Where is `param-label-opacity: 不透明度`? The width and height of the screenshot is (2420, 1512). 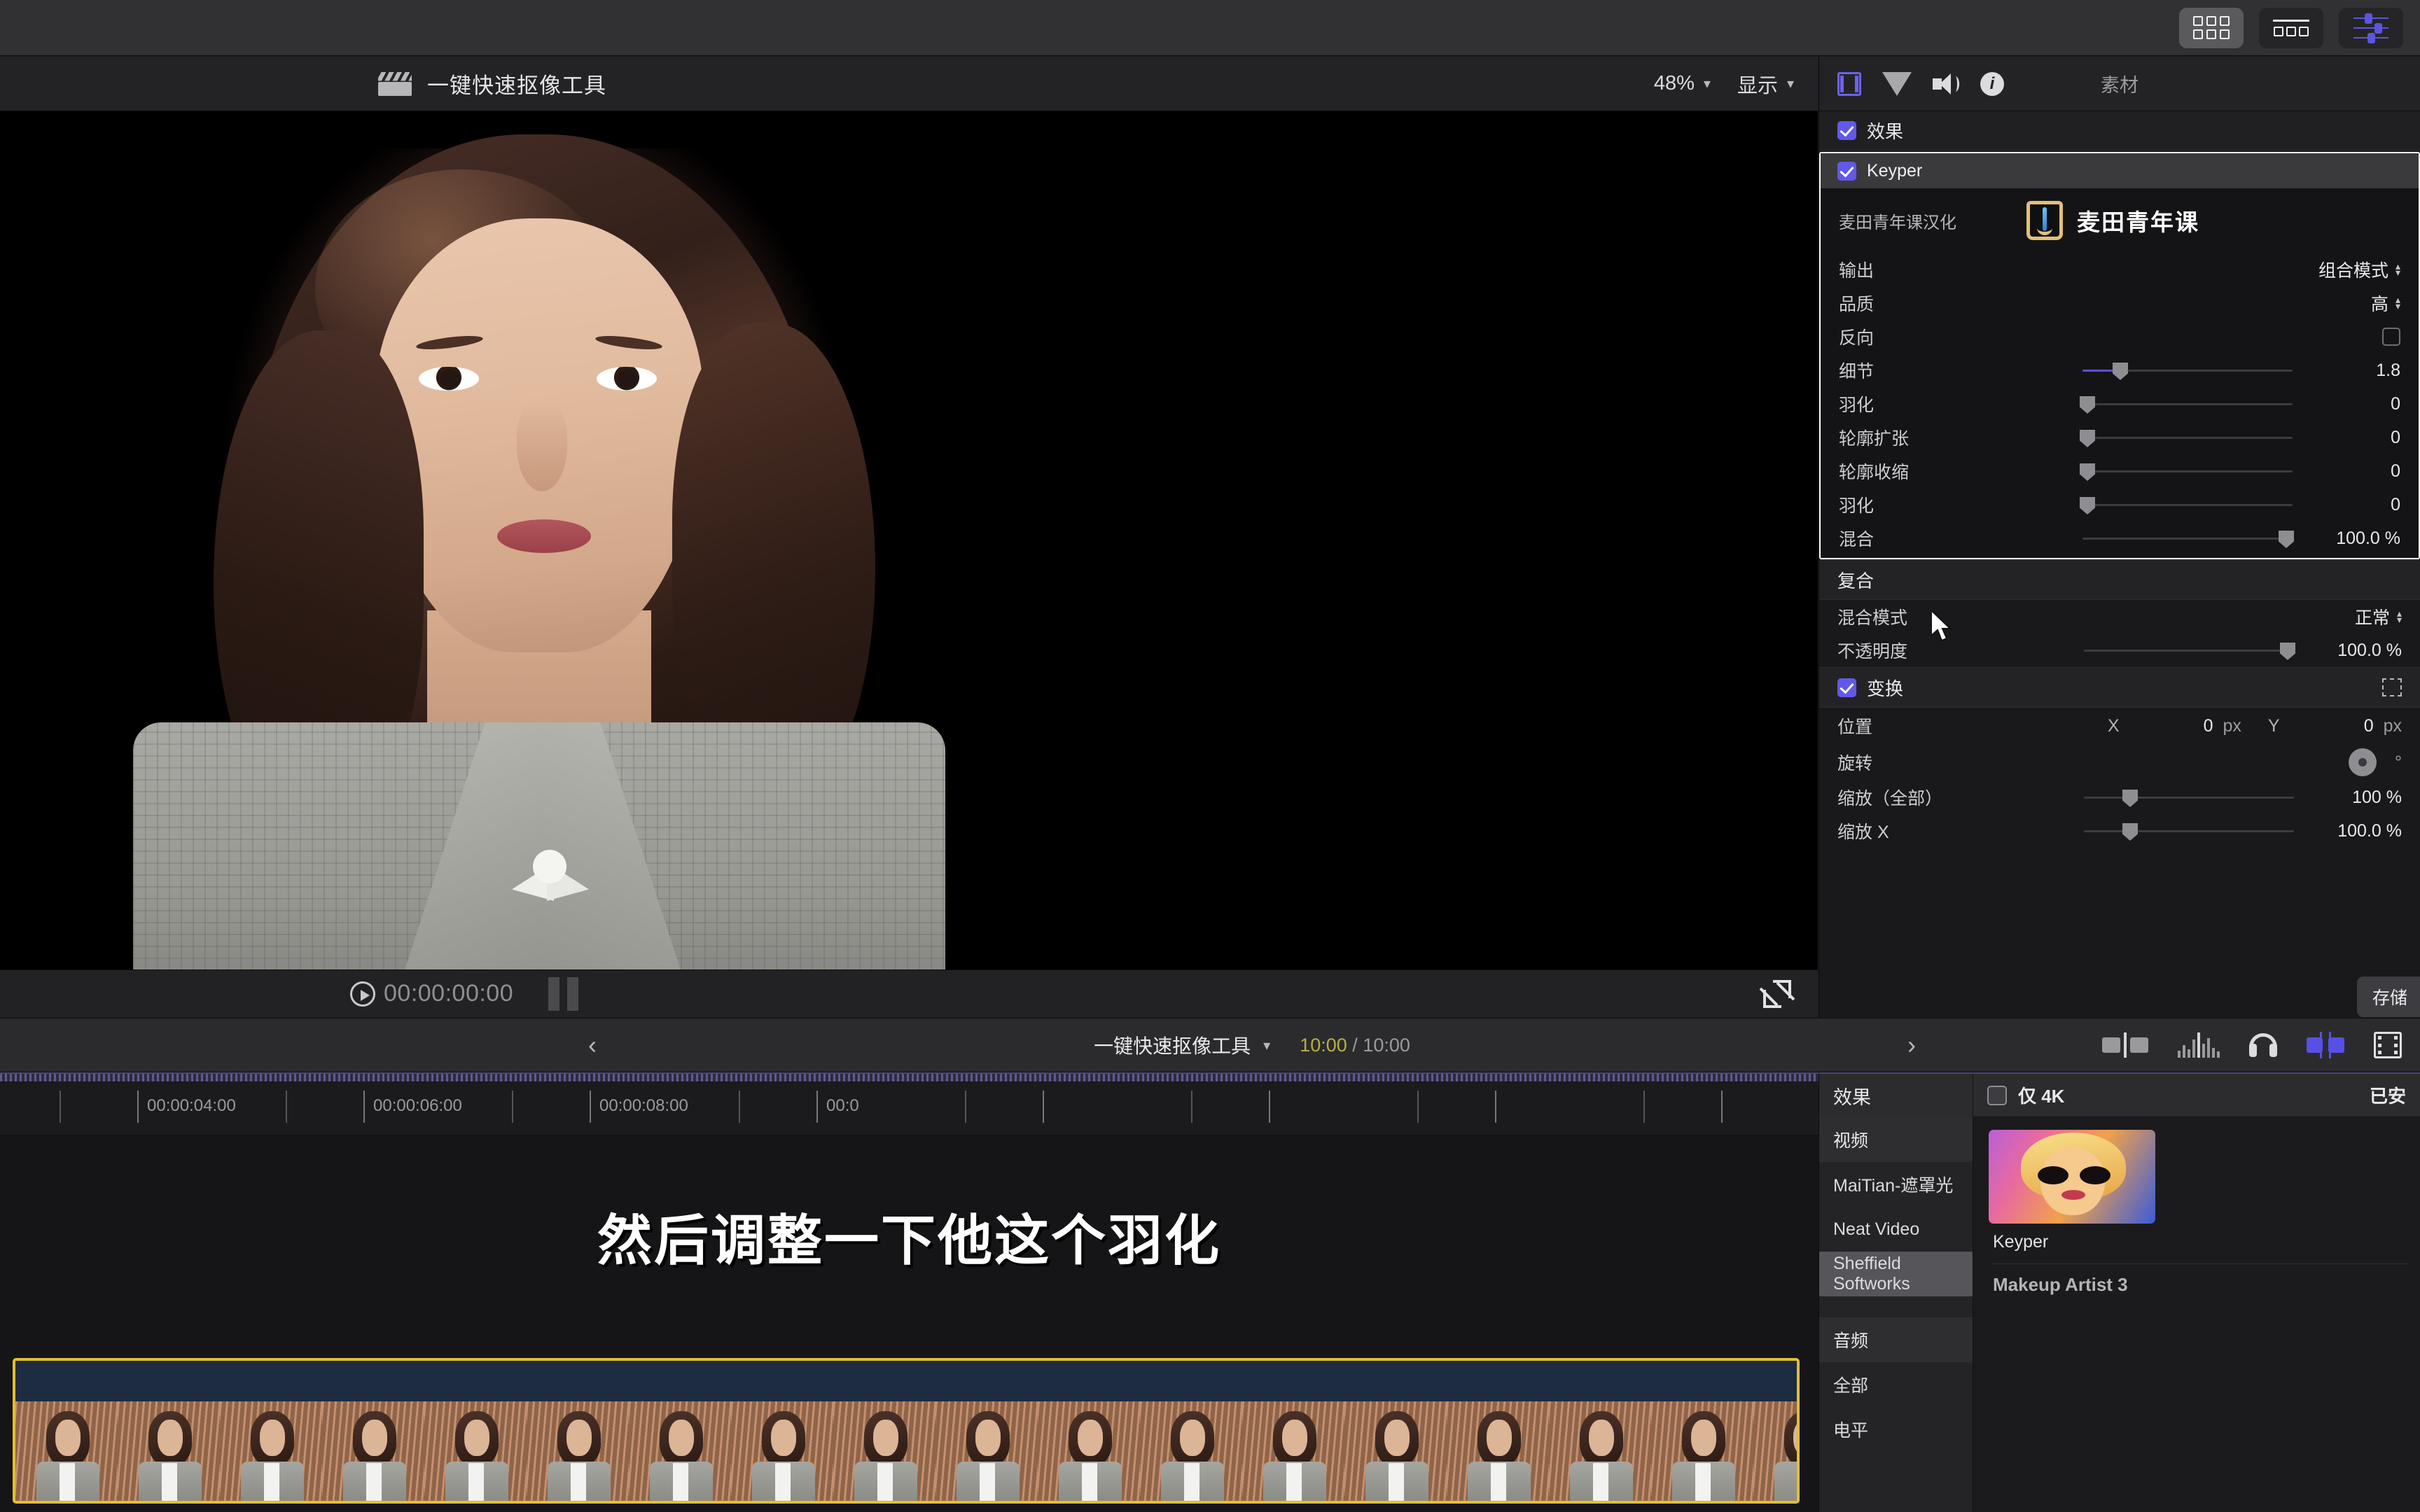
param-label-opacity: 不透明度 is located at coordinates (1872, 652).